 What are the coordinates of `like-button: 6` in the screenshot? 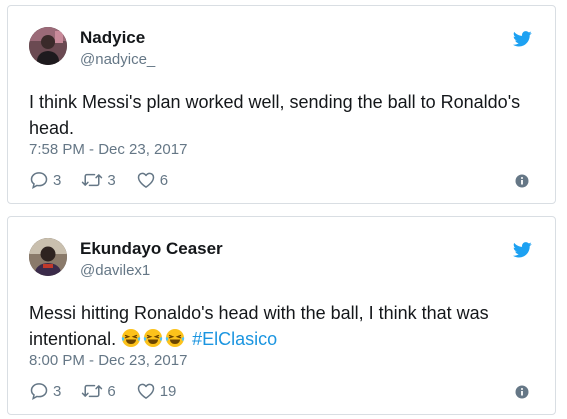 It's located at (152, 180).